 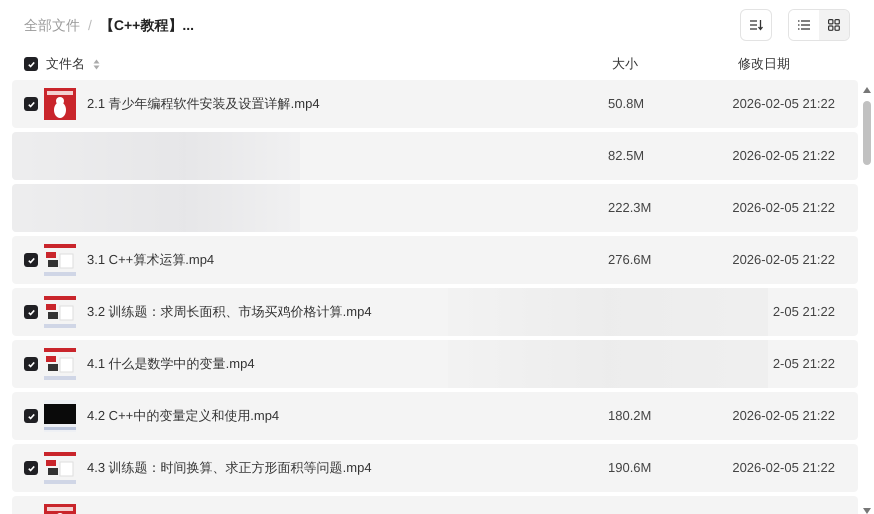 I want to click on file-size: 180.2M, so click(x=630, y=416).